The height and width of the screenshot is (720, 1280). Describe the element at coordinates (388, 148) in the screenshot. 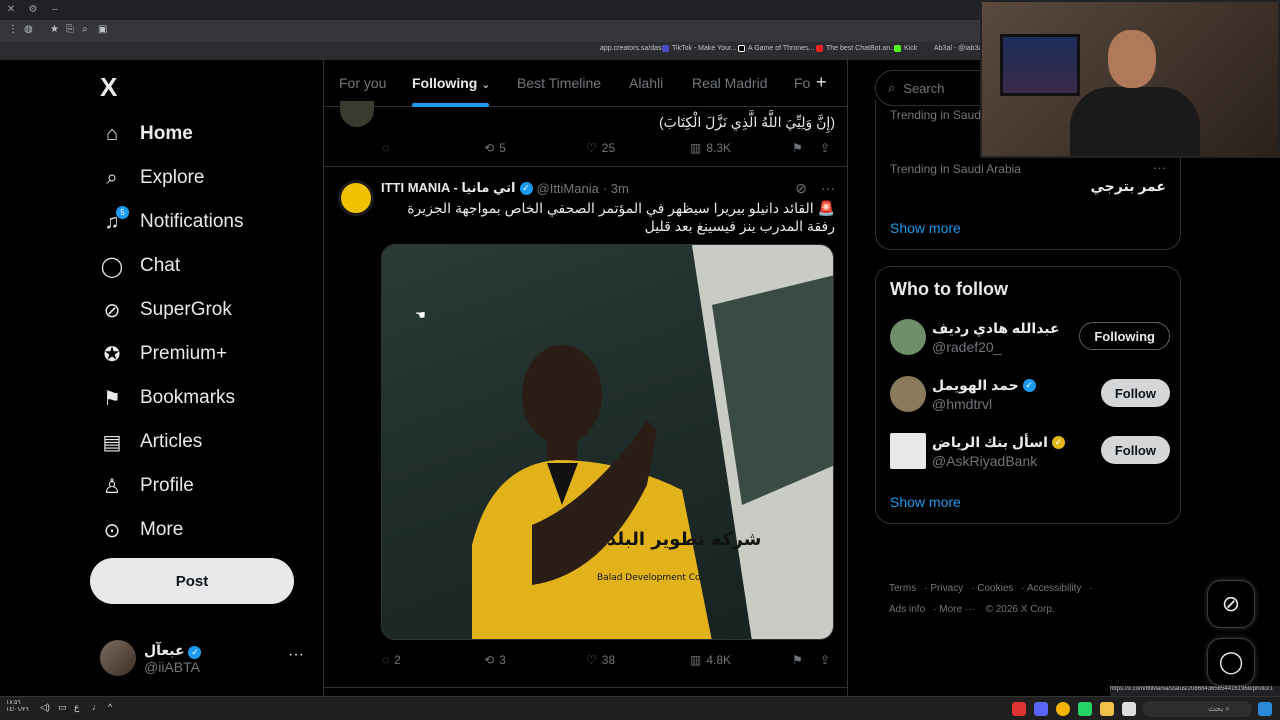

I see `reply-button: ◌` at that location.